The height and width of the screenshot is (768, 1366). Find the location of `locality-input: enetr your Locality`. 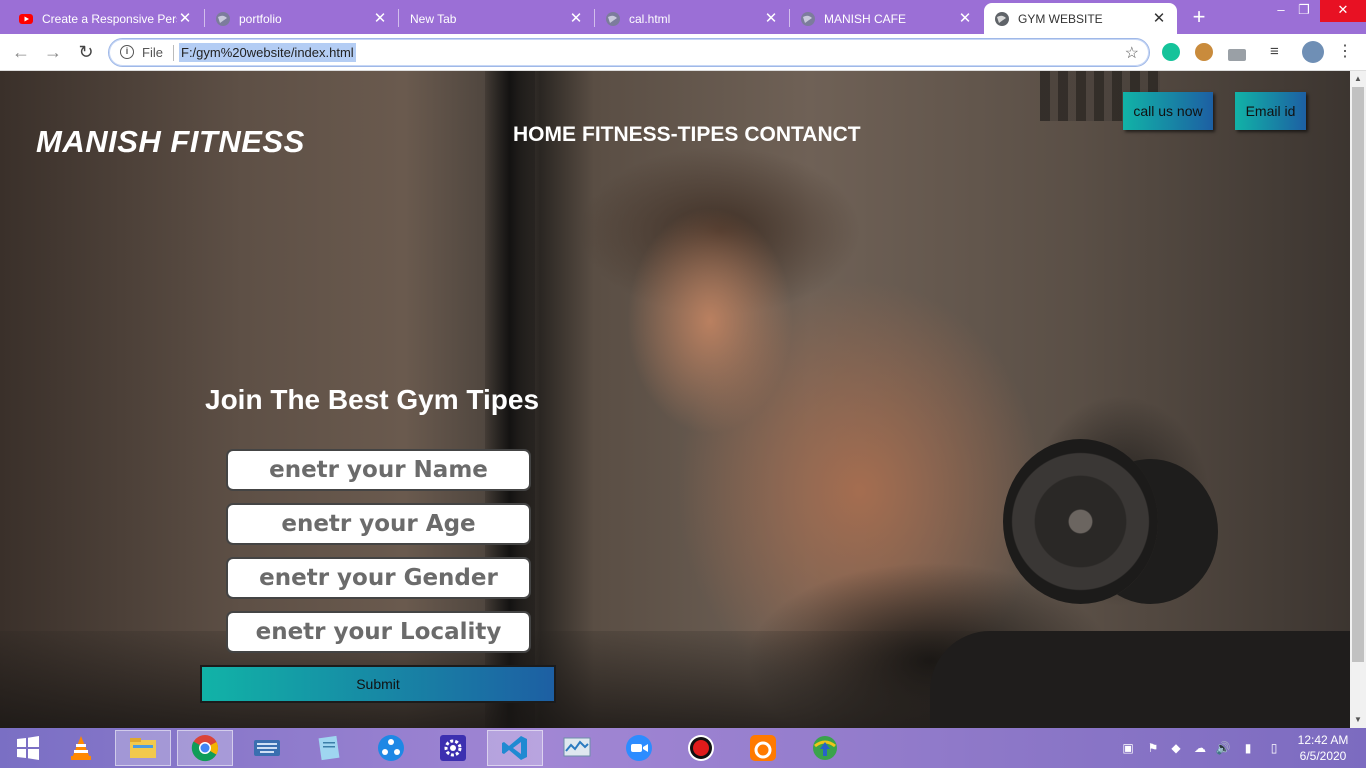

locality-input: enetr your Locality is located at coordinates (378, 632).